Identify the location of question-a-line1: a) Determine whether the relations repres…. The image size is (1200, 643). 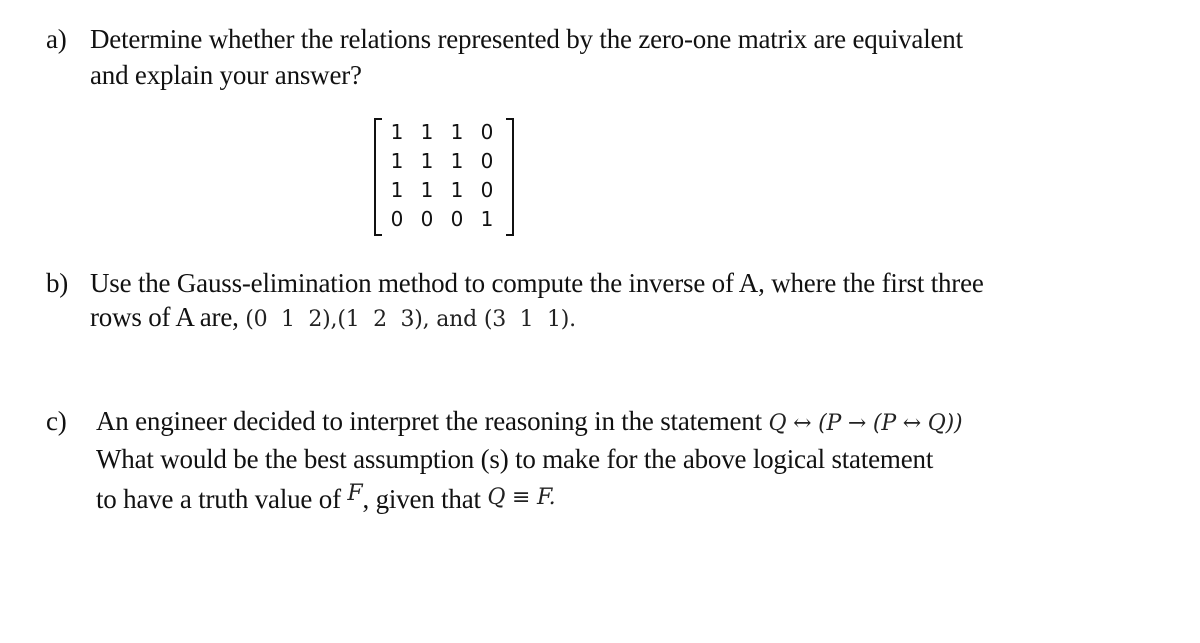
(504, 39).